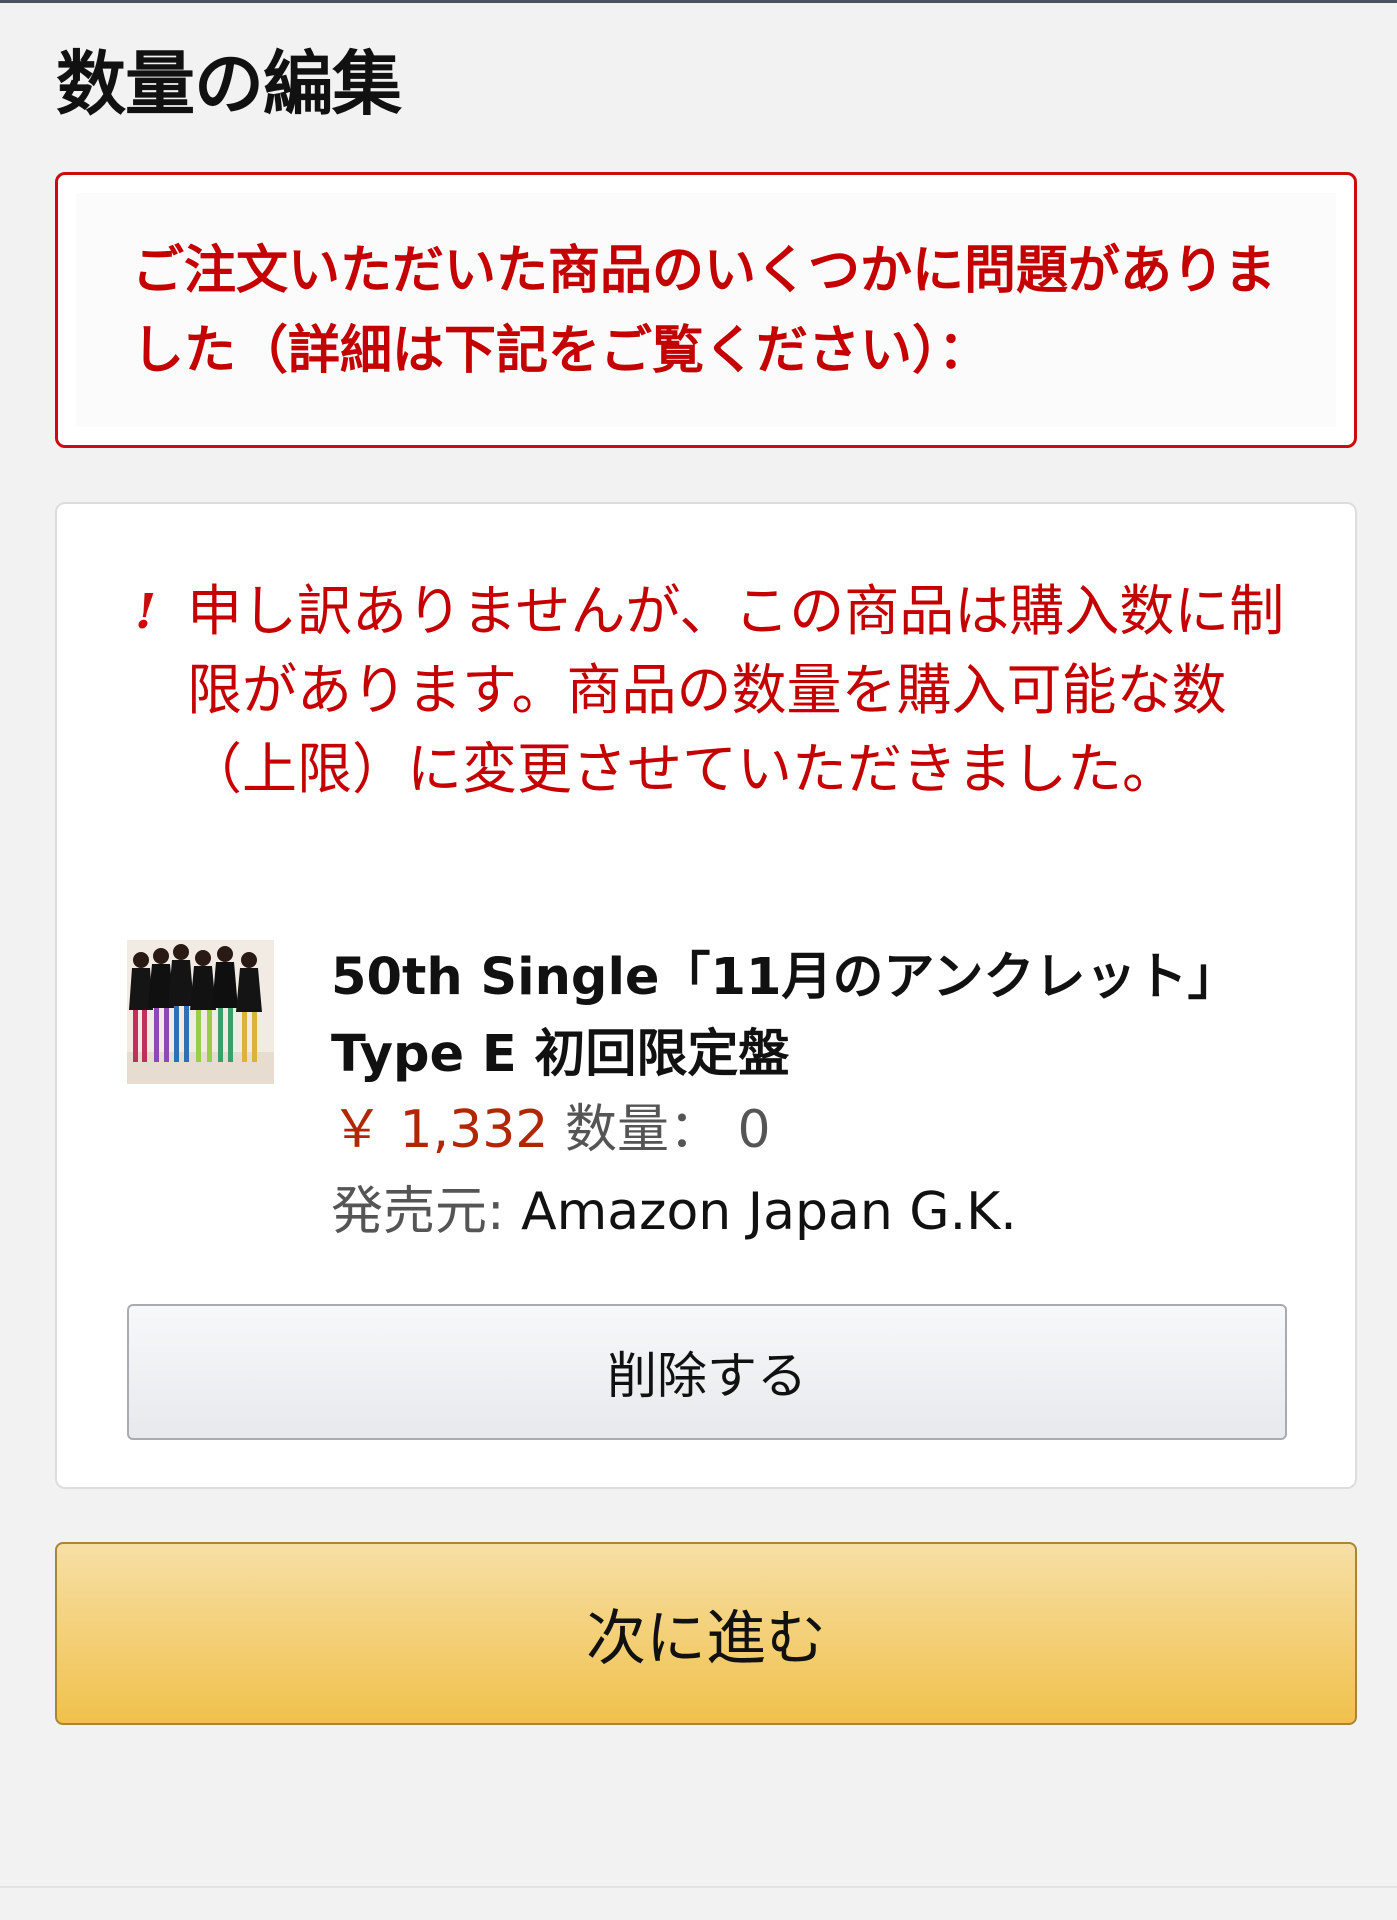  I want to click on next-button: 次に進む, so click(706, 1633).